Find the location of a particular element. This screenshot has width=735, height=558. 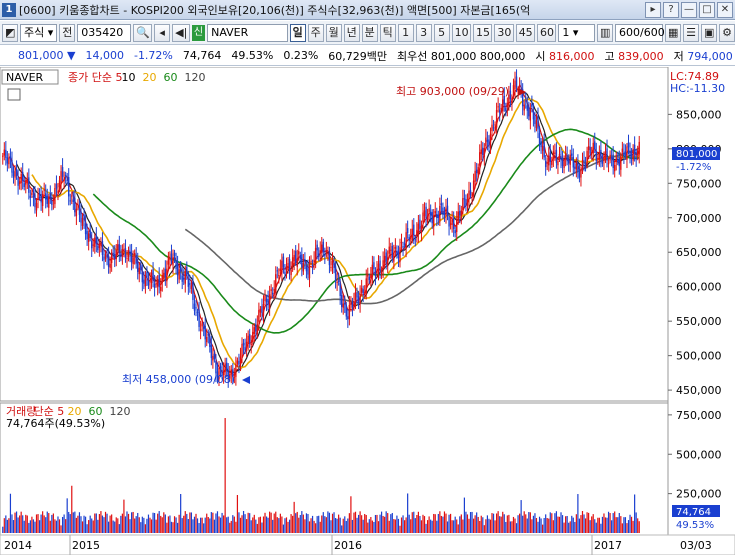

save-icon: ▣ is located at coordinates (709, 32).